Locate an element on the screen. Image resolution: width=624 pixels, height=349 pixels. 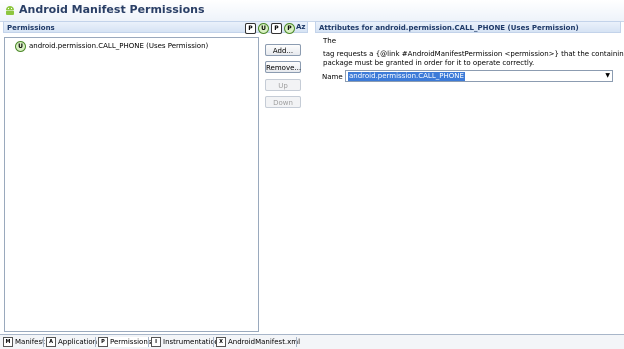
name-combobox: android.permission.CALL_PHONE ▼ is located at coordinates (479, 76).